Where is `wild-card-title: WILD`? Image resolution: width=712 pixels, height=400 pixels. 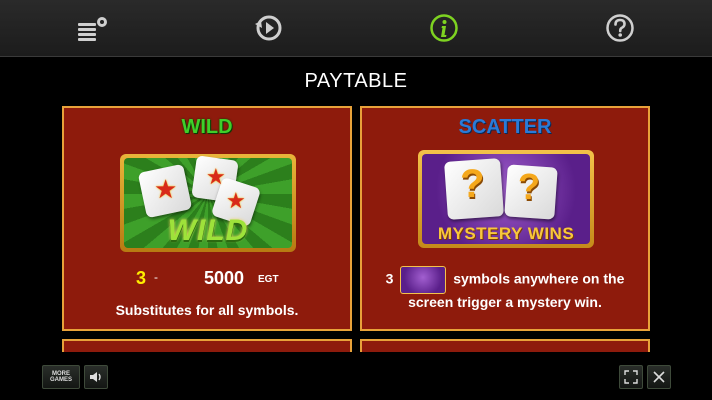
wild-card-title: WILD is located at coordinates (207, 127).